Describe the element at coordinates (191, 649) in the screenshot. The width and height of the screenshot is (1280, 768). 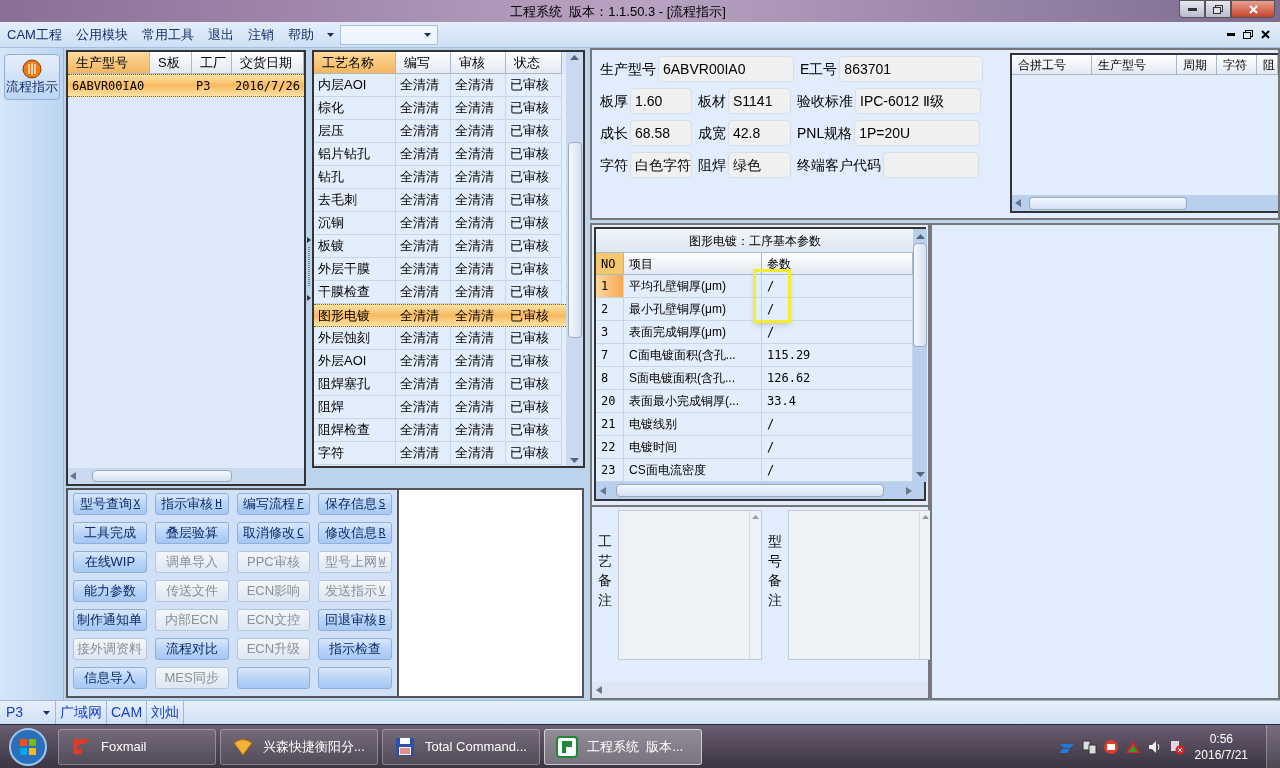
I see `action-button: 流程对比` at that location.